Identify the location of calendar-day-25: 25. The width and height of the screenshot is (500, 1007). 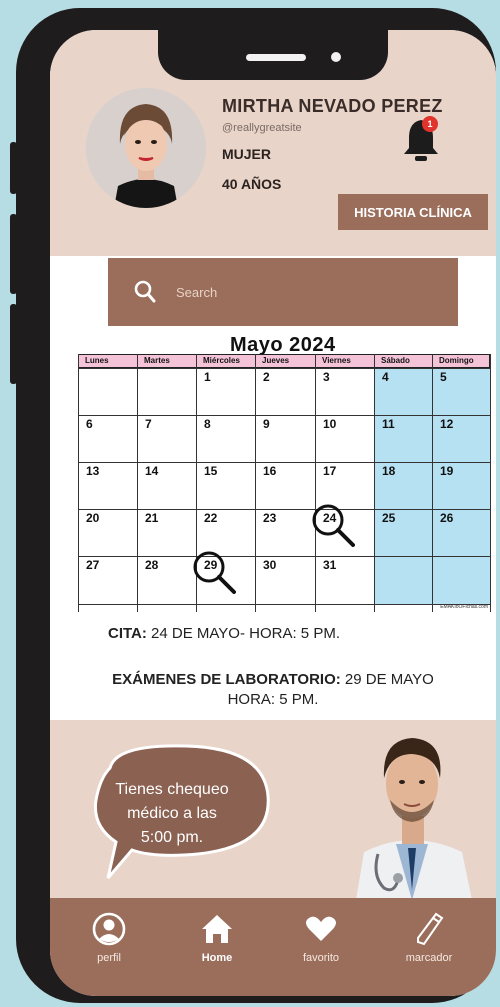
(388, 518).